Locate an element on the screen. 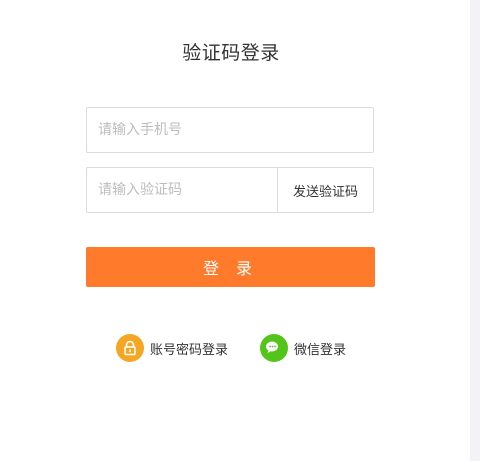 The height and width of the screenshot is (461, 480). phone-field is located at coordinates (230, 130).